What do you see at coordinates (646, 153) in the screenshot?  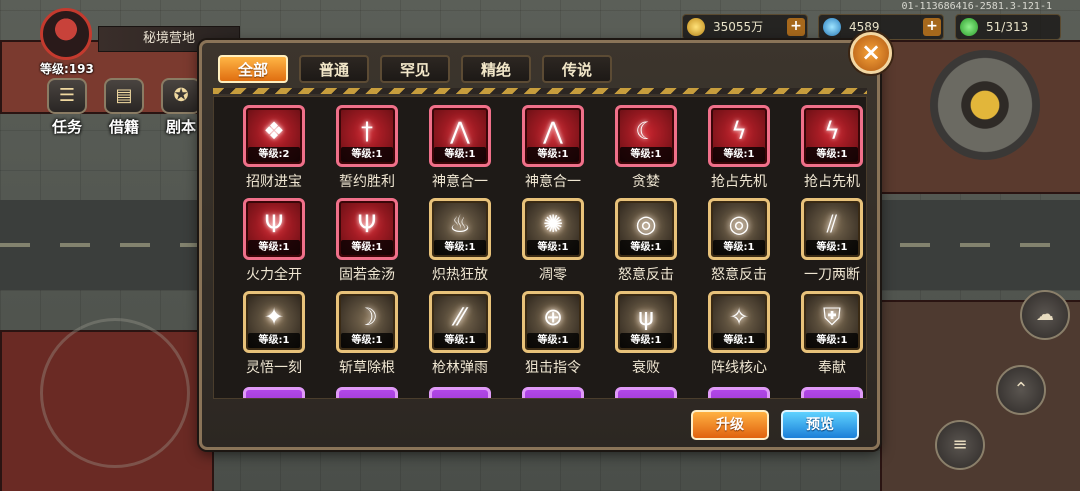 I see `skill-card: ☾ 等级:1 贪婪` at bounding box center [646, 153].